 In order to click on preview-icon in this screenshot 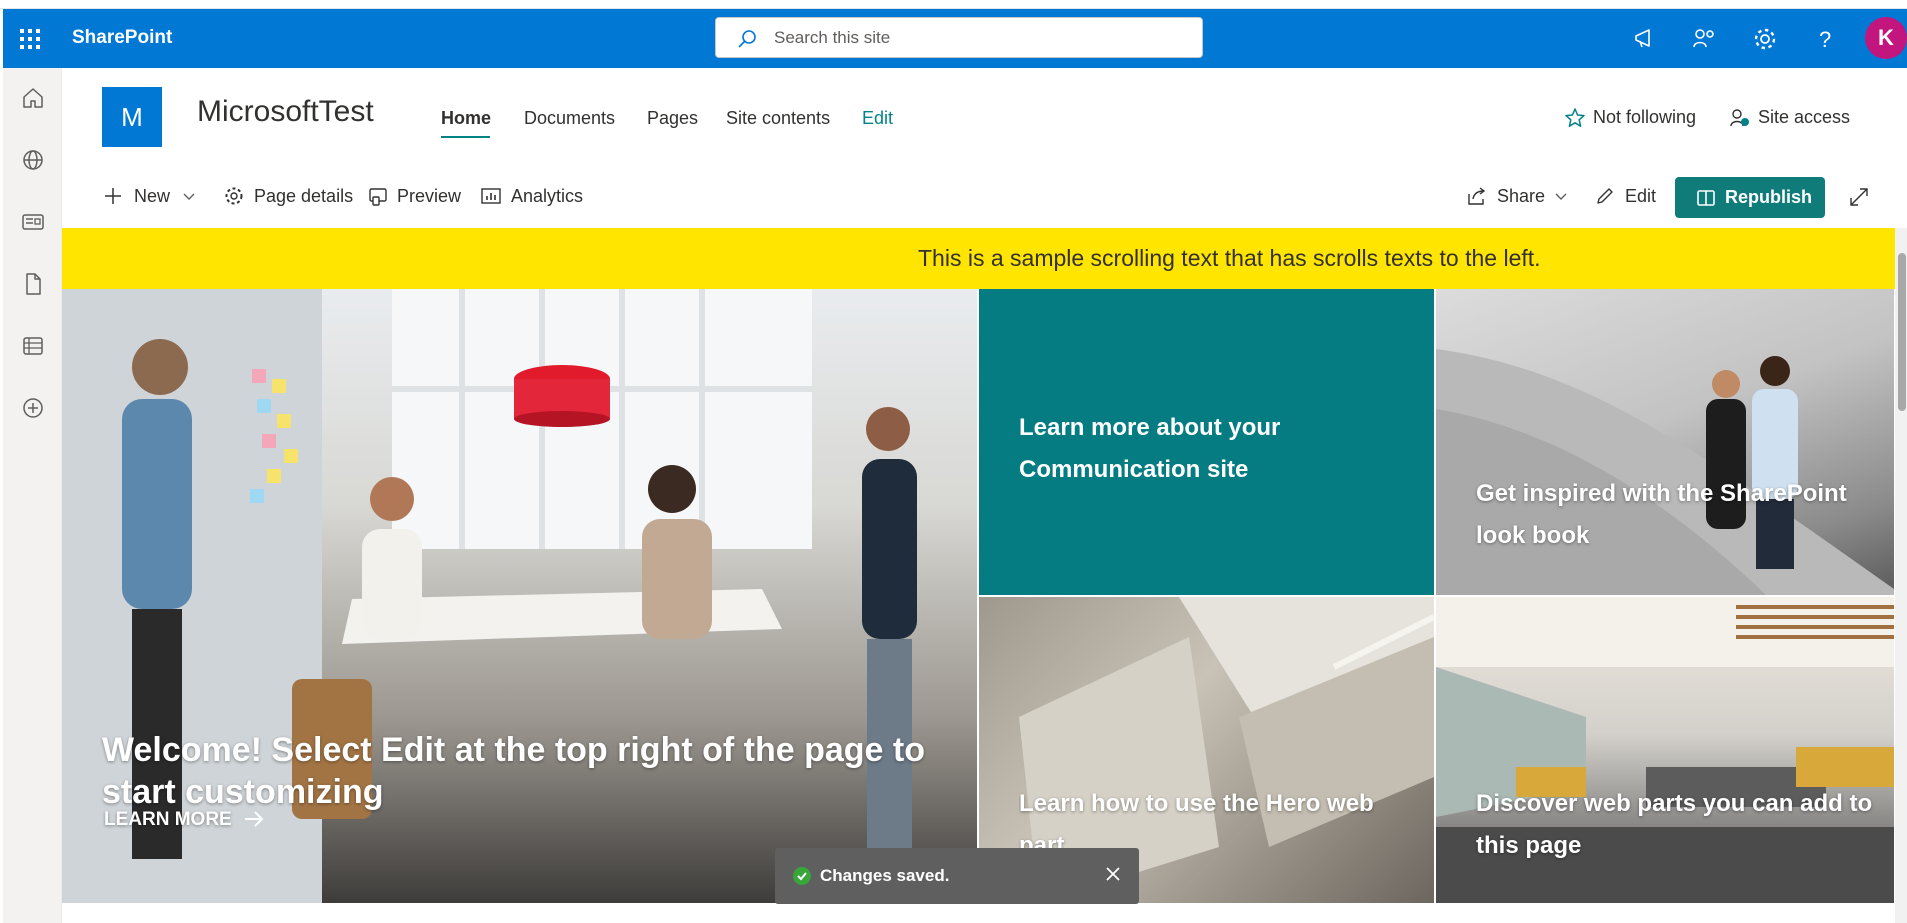, I will do `click(379, 196)`.